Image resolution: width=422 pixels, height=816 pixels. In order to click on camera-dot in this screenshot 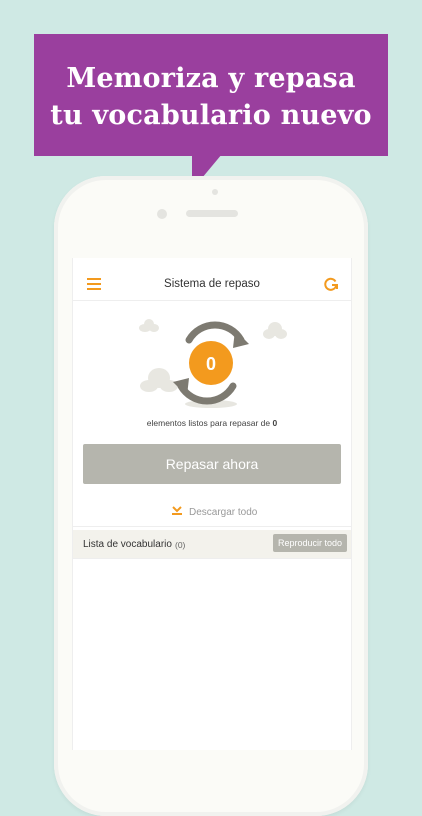, I will do `click(215, 192)`.